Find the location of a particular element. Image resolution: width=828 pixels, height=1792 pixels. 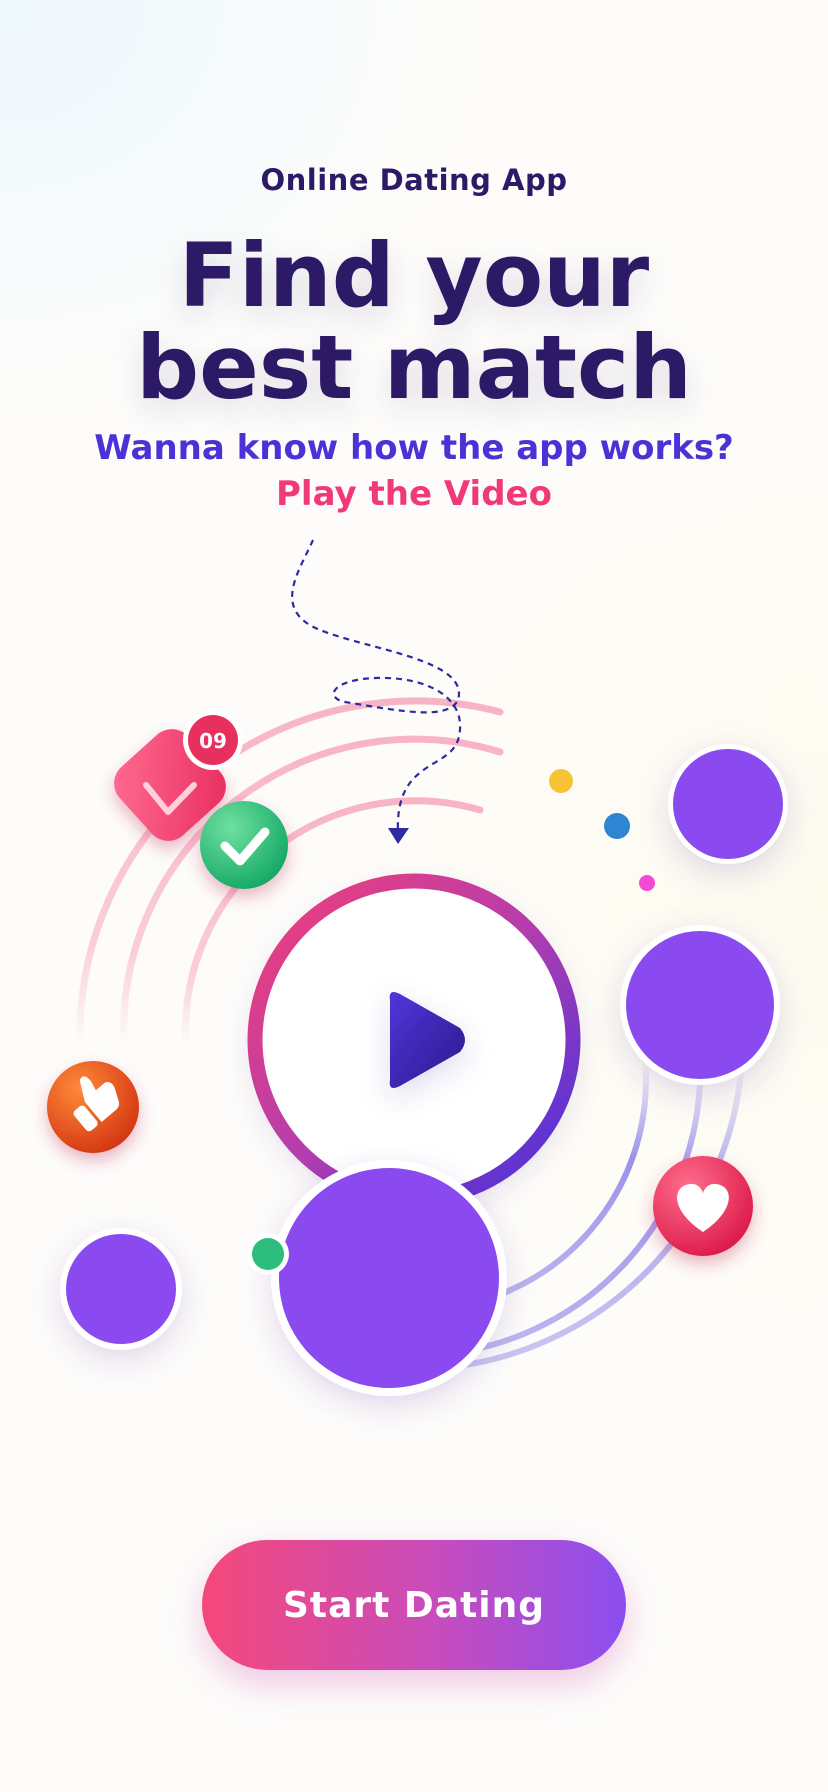

check-badge is located at coordinates (244, 845).